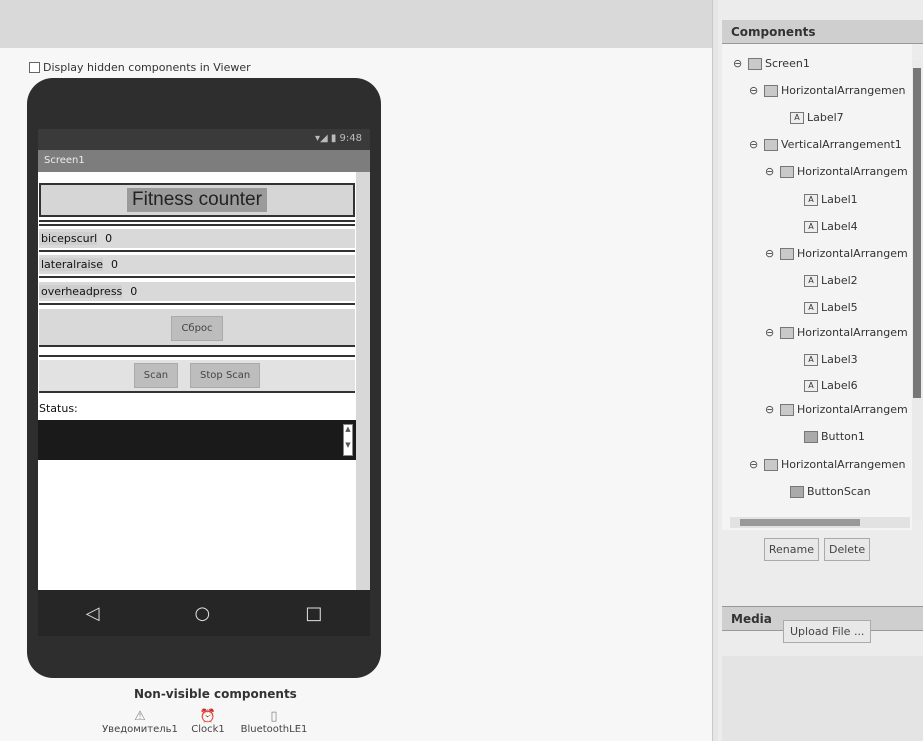  I want to click on title-arrangement: Fitness counter, so click(197, 200).